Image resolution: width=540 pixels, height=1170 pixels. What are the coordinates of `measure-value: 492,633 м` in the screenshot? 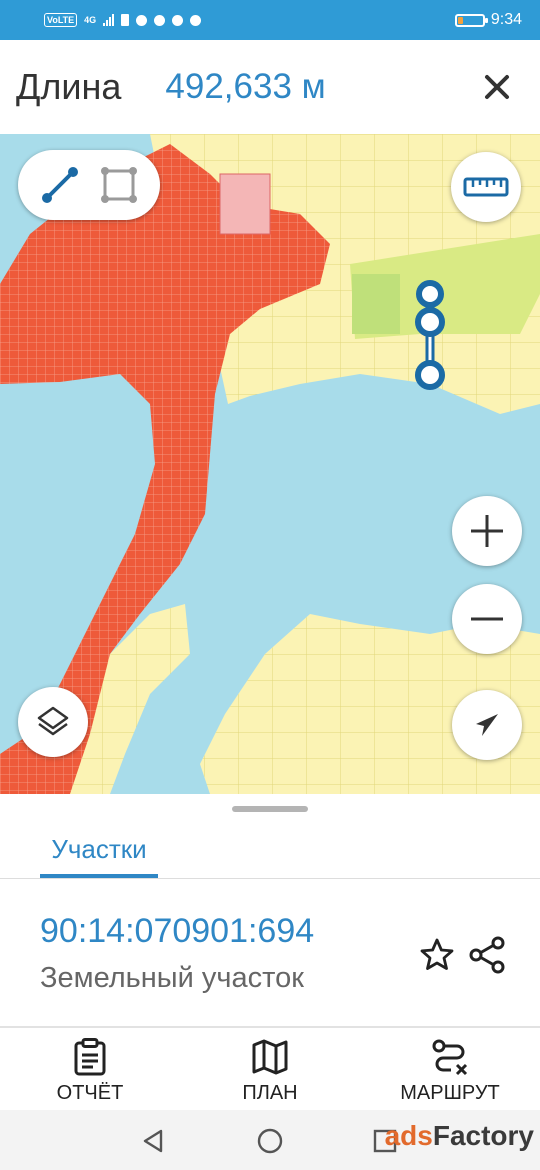 It's located at (245, 86).